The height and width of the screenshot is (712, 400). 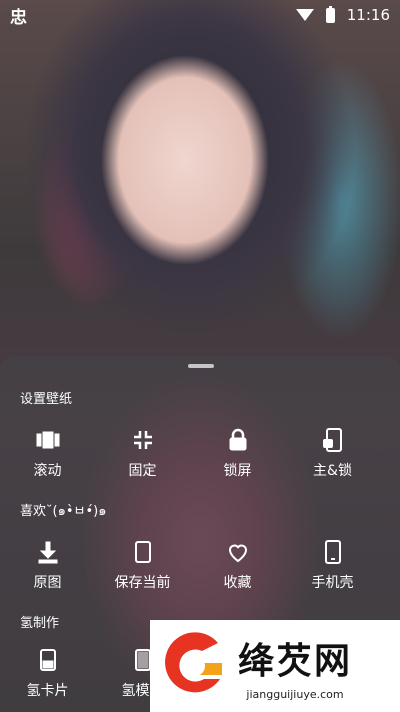 What do you see at coordinates (143, 440) in the screenshot?
I see `fixed-icon` at bounding box center [143, 440].